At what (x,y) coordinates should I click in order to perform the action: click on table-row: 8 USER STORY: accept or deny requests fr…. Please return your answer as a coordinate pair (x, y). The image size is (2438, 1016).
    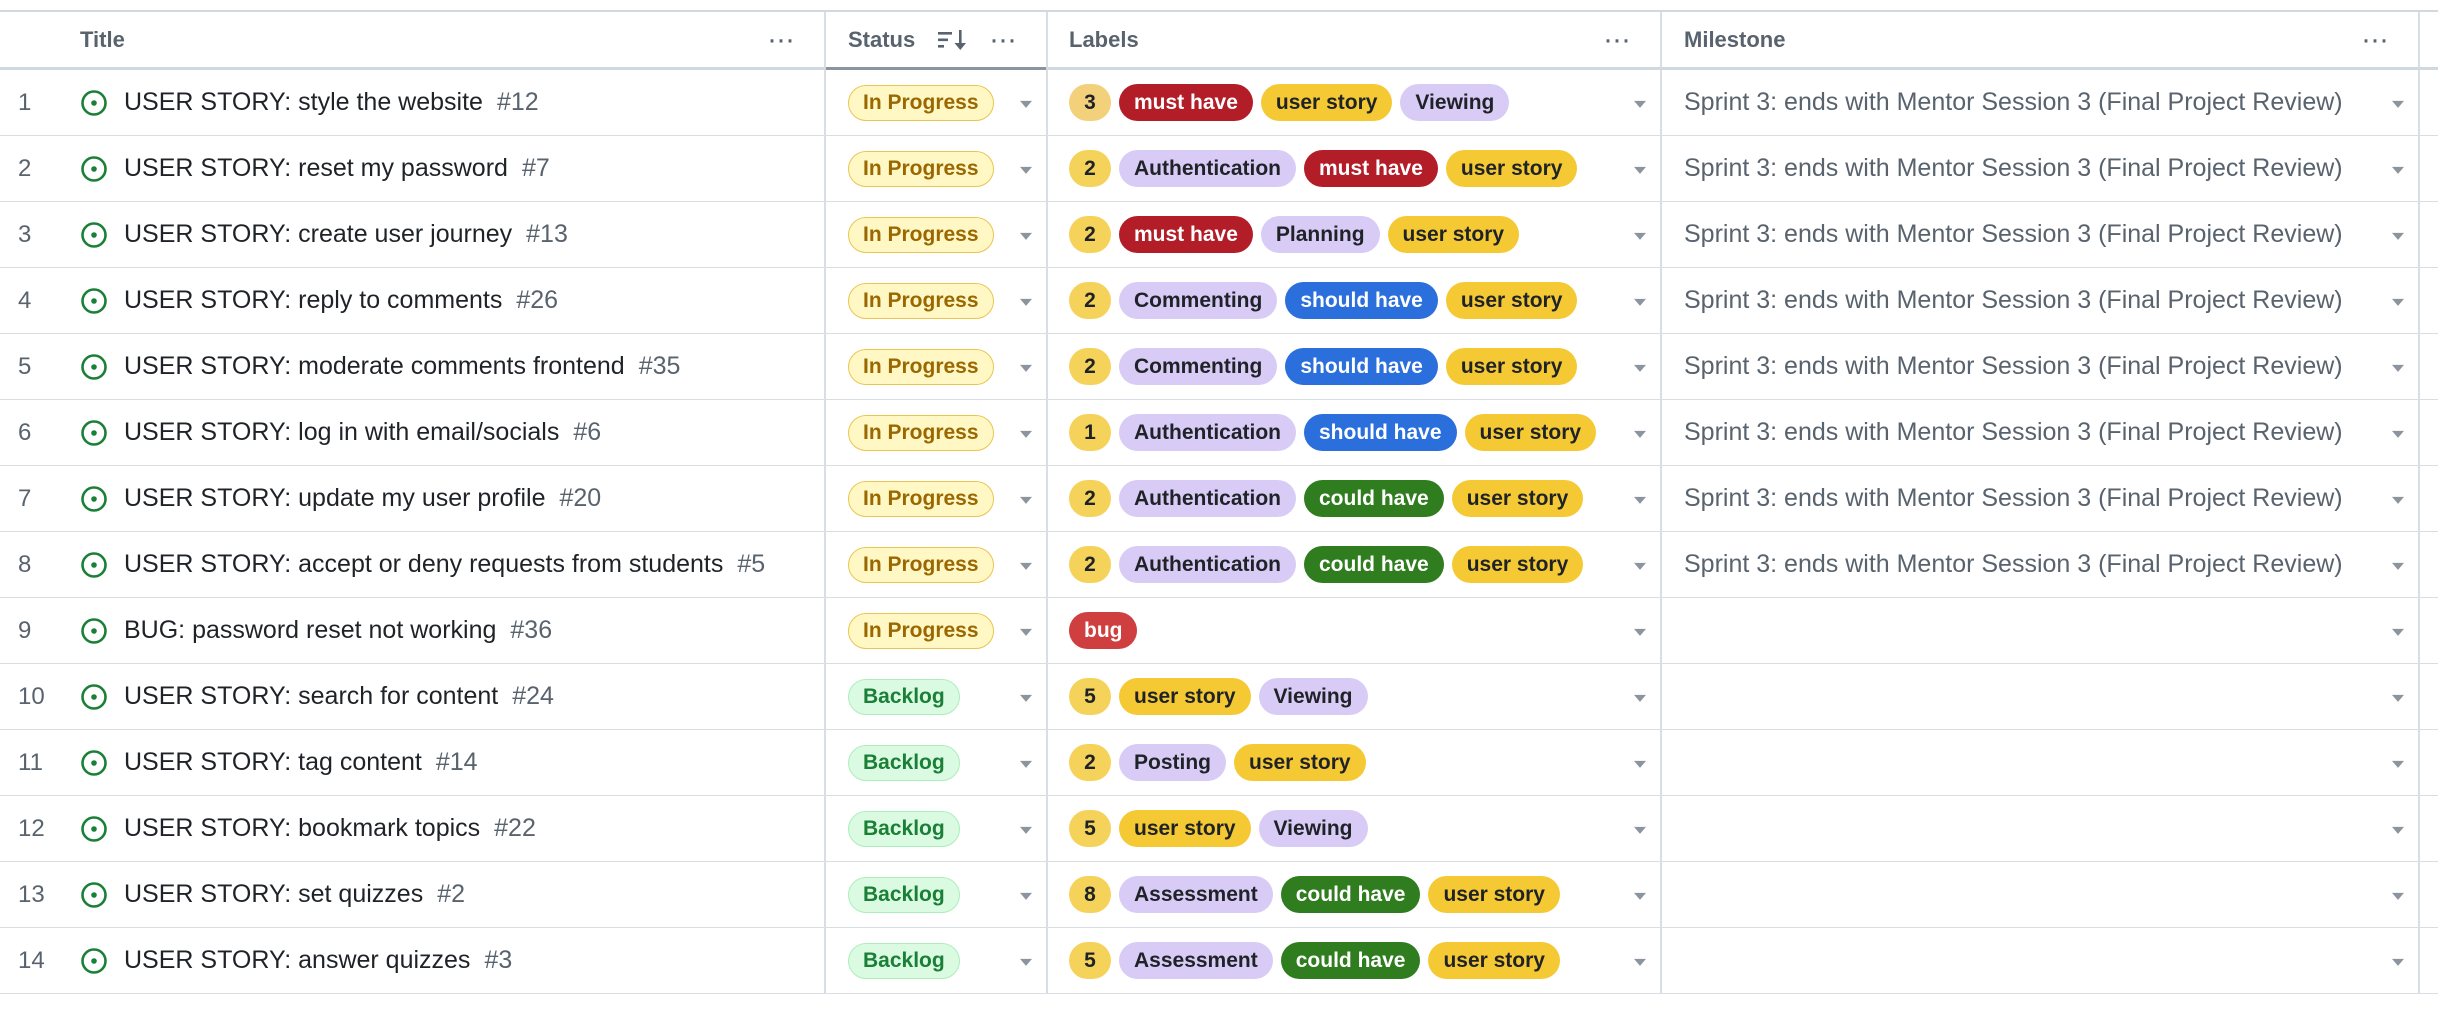
    Looking at the image, I should click on (1219, 565).